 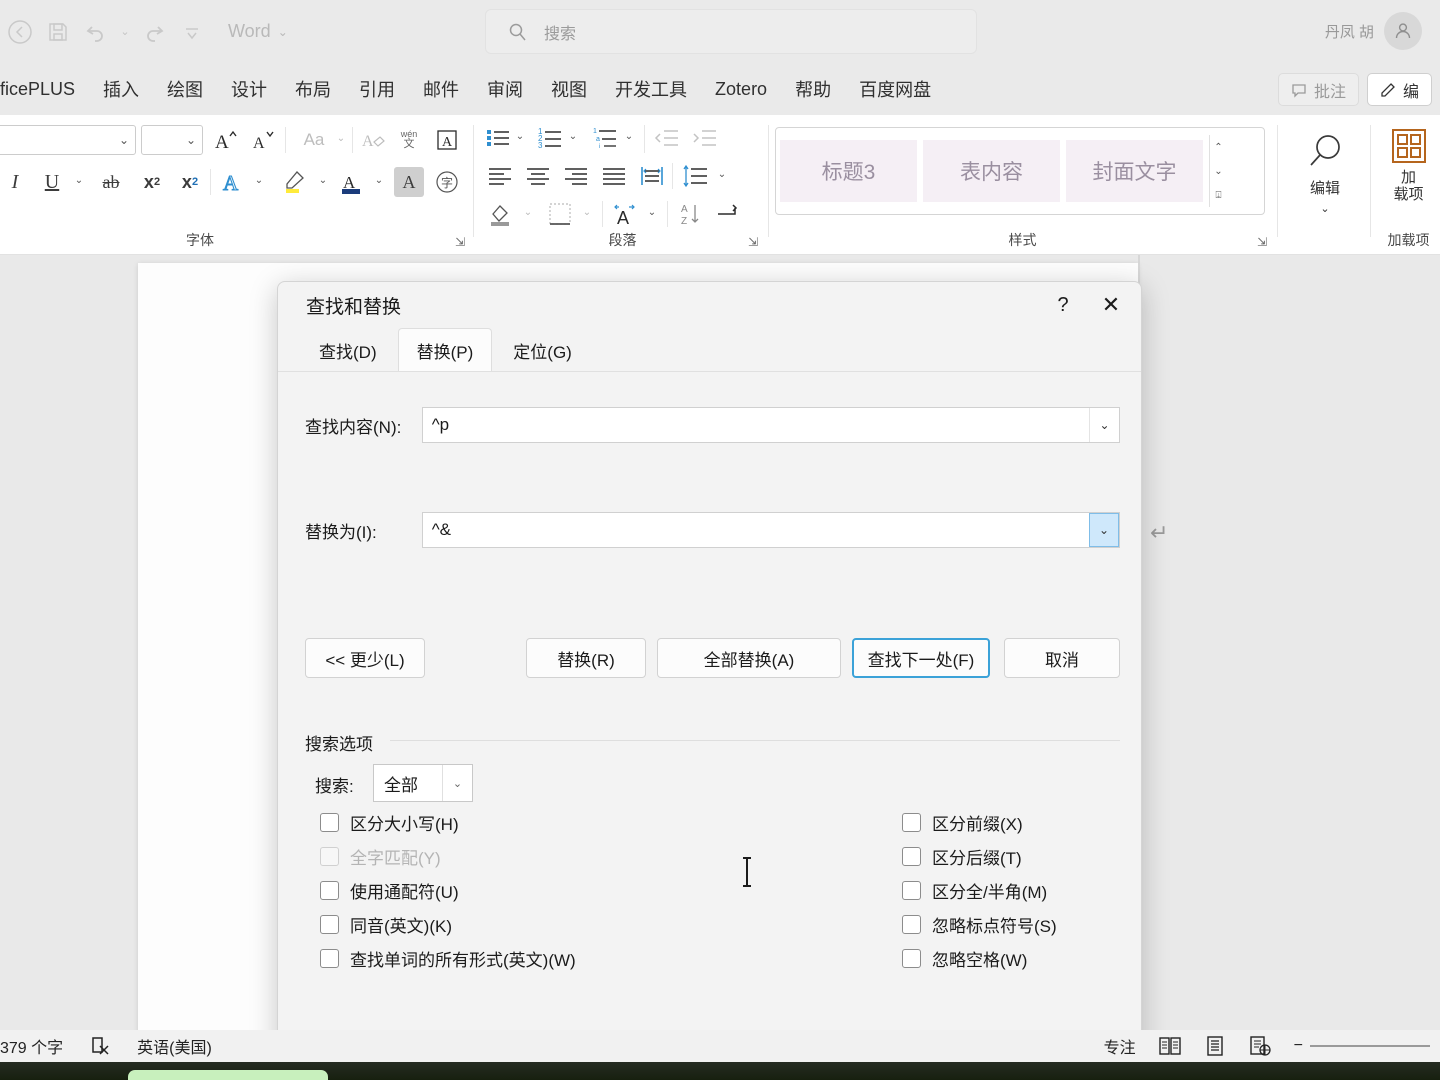 I want to click on align-right-icon, so click(x=576, y=176).